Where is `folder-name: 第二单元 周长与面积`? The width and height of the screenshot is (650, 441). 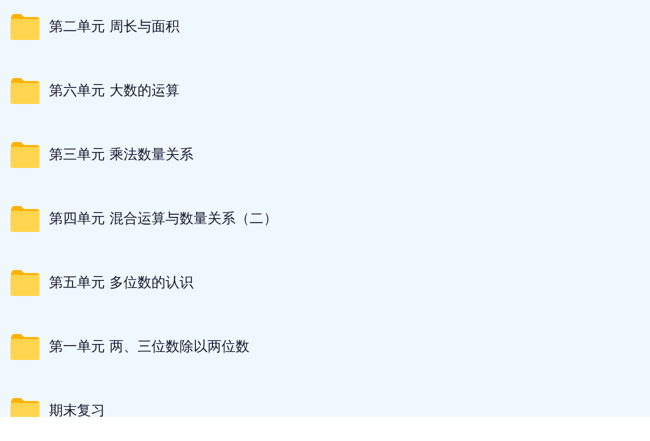
folder-name: 第二单元 周长与面积 is located at coordinates (114, 27).